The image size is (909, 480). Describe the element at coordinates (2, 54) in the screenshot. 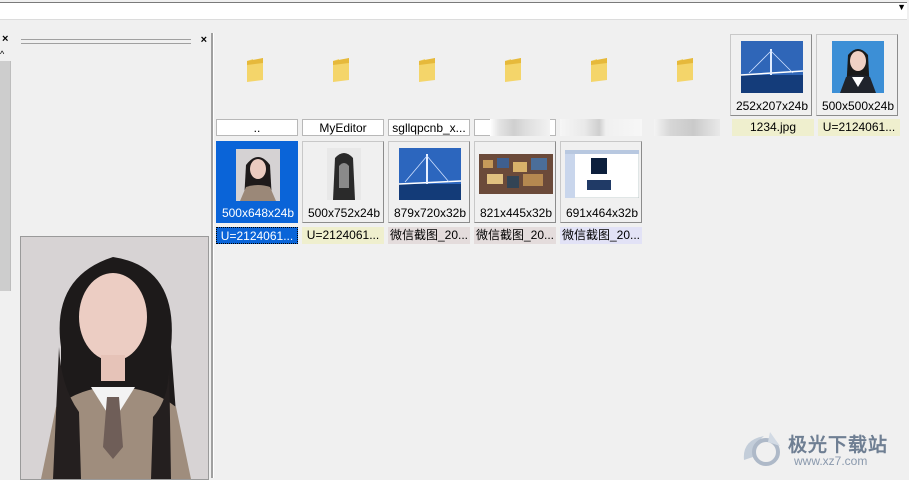

I see `scroll-up-icon: ^` at that location.